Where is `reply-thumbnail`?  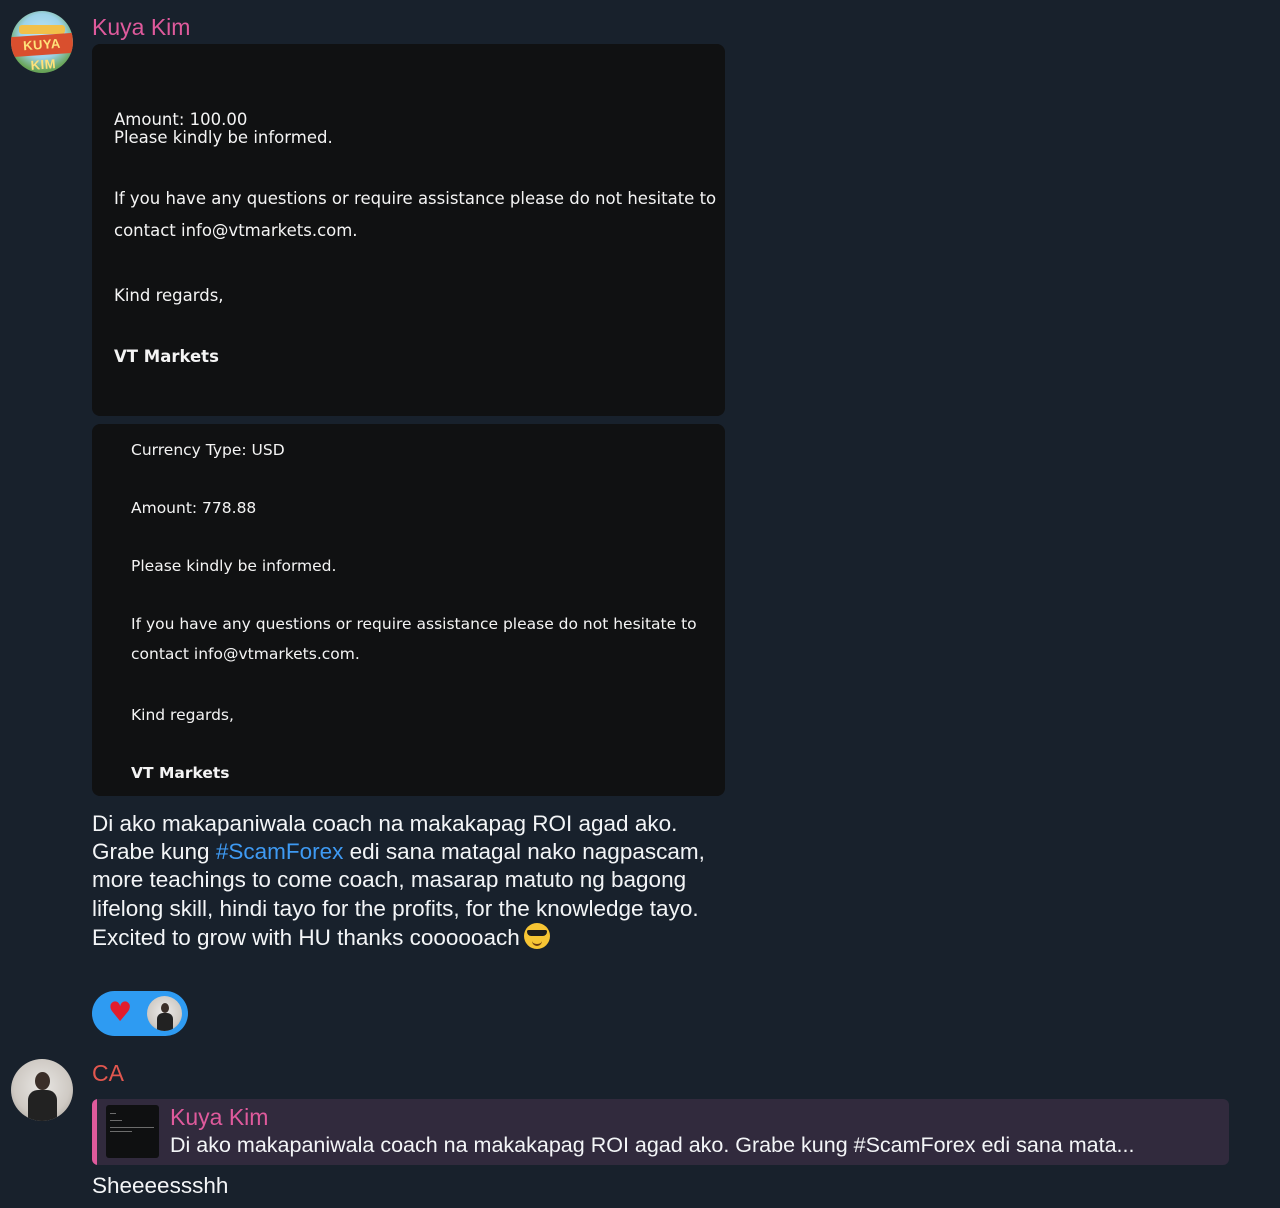
reply-thumbnail is located at coordinates (132, 1131).